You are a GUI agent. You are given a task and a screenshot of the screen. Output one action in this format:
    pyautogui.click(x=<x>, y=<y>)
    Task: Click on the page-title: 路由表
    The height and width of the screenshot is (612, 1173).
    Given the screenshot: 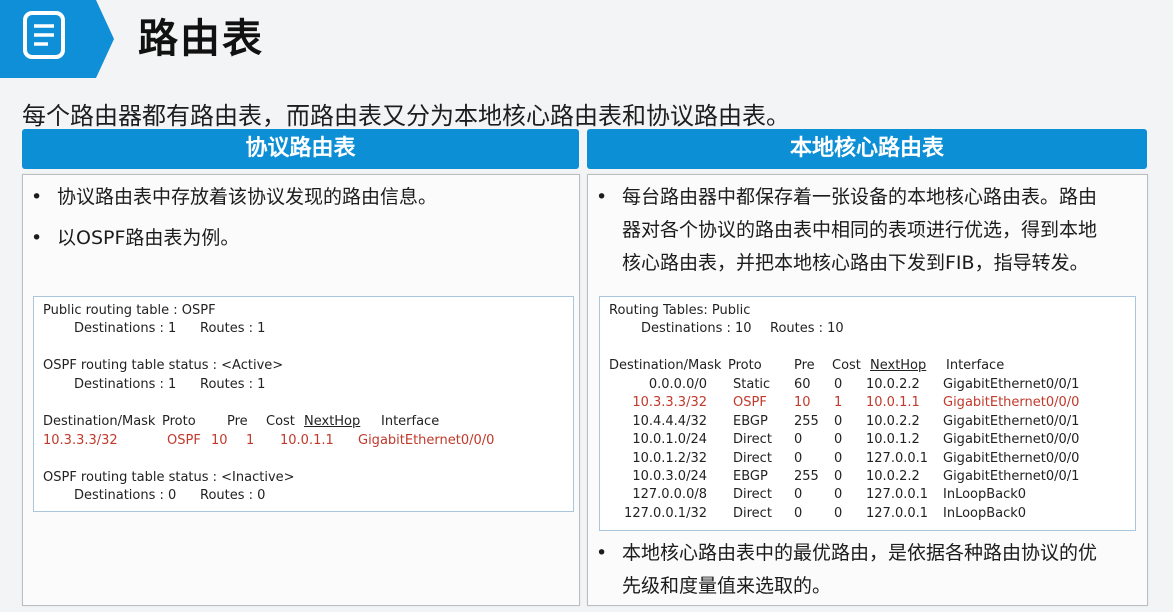 What is the action you would take?
    pyautogui.click(x=201, y=39)
    